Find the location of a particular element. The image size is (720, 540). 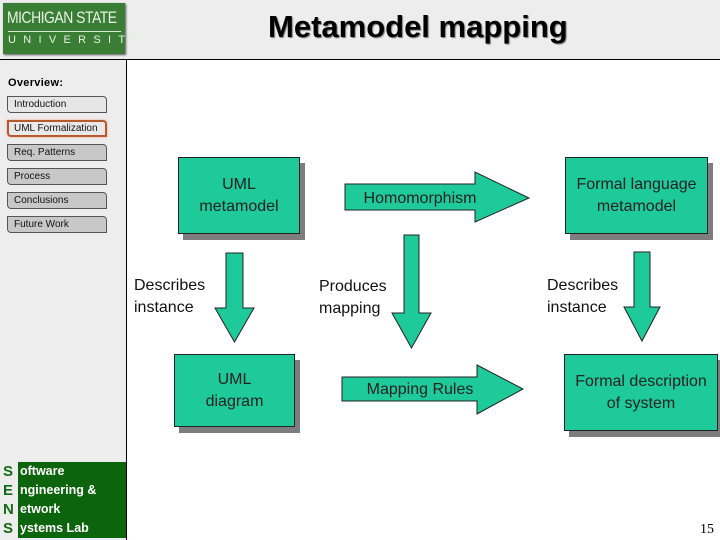

sens-row-systems: S ystems Lab is located at coordinates (63, 528).